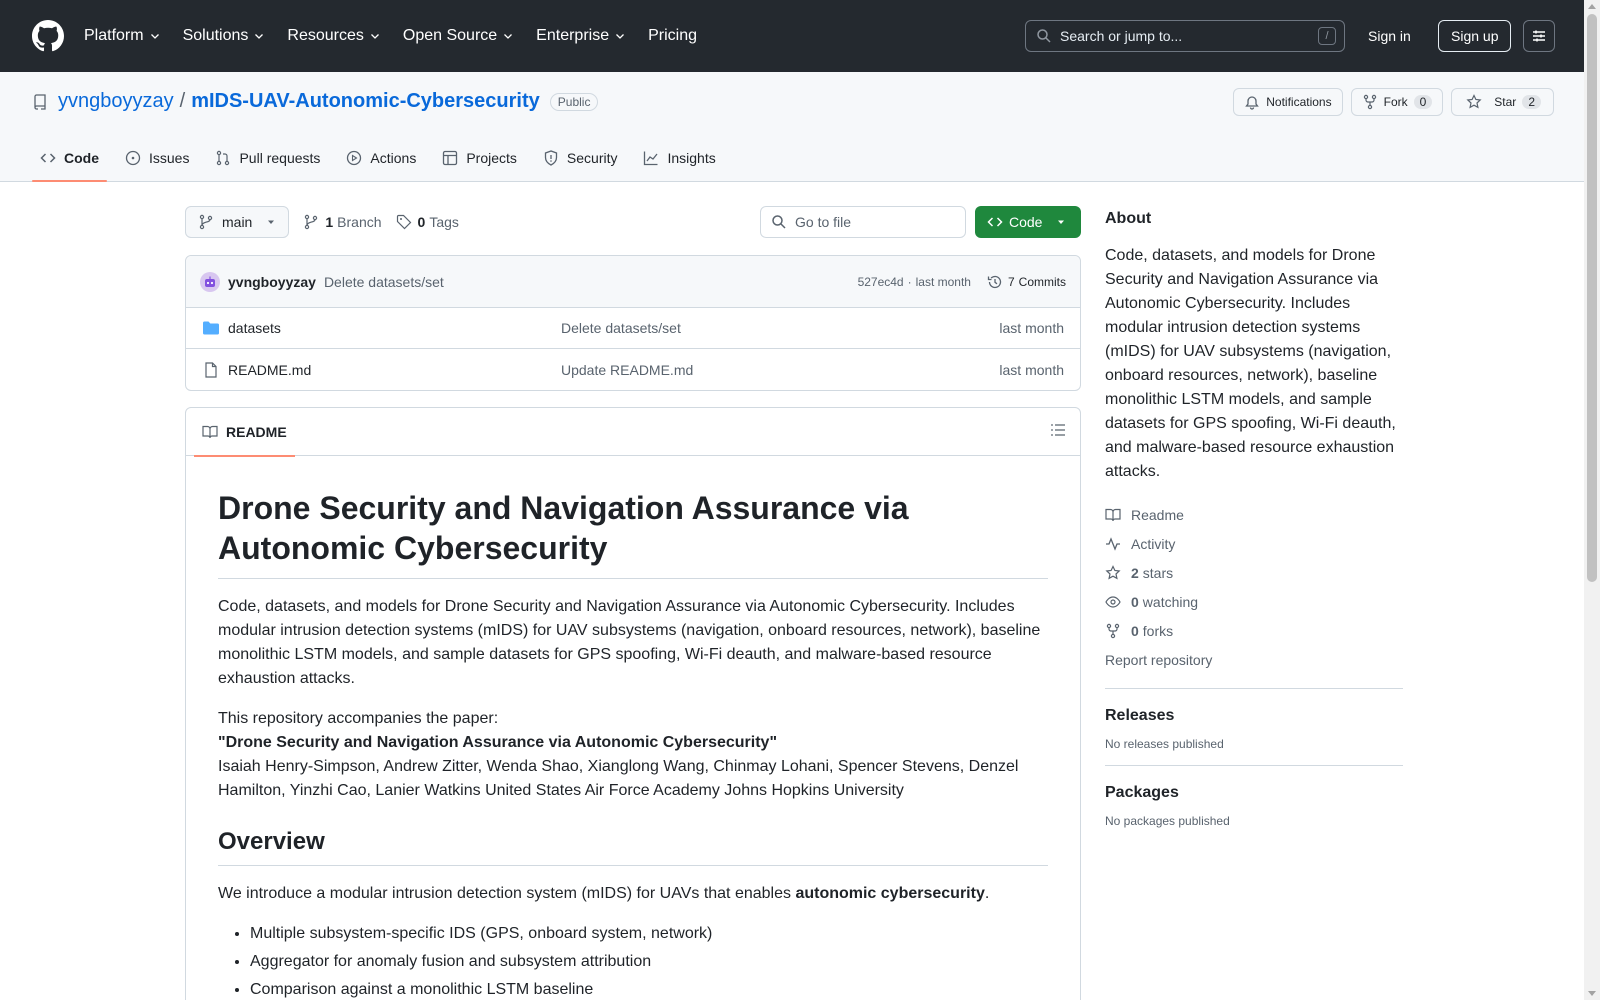 The height and width of the screenshot is (1000, 1600). I want to click on sidebar-stars-link: 2 stars, so click(1254, 572).